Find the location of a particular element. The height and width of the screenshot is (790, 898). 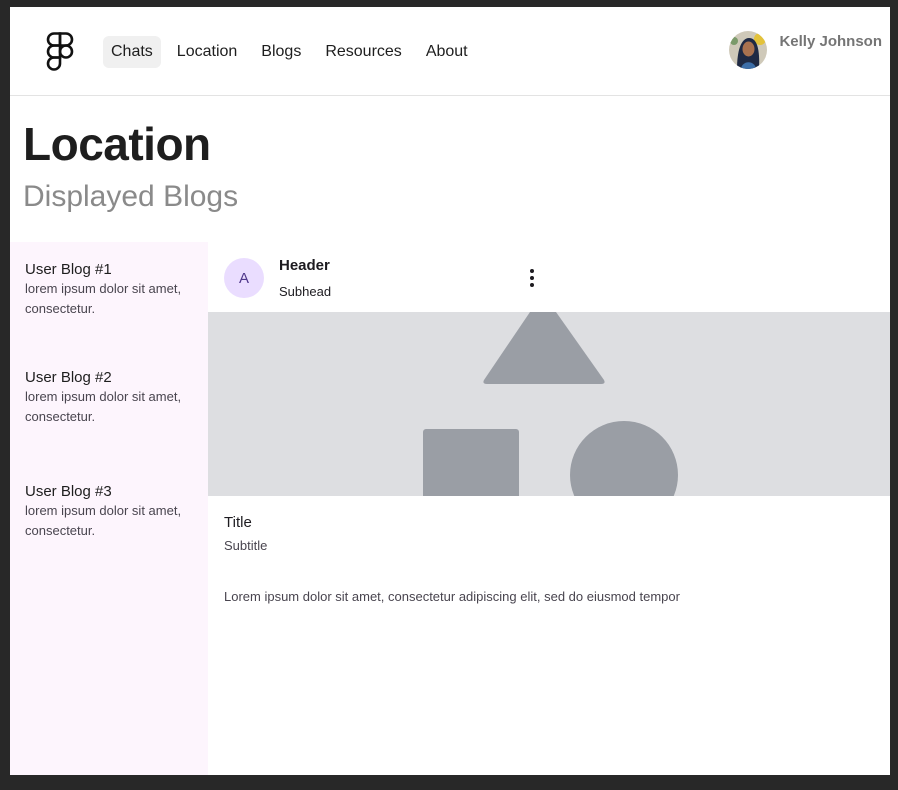

user-name: Kelly Johnson is located at coordinates (830, 41).